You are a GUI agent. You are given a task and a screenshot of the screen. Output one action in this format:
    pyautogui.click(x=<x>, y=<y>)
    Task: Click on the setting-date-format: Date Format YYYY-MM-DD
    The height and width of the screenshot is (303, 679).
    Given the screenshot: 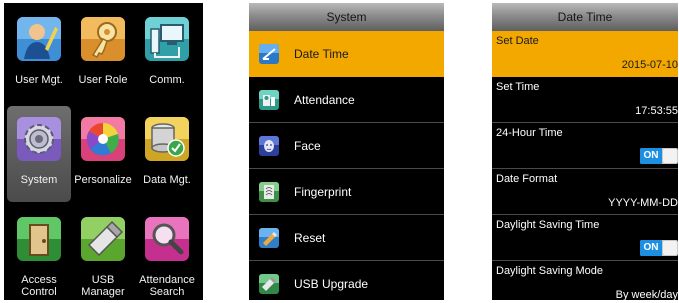 What is the action you would take?
    pyautogui.click(x=585, y=192)
    